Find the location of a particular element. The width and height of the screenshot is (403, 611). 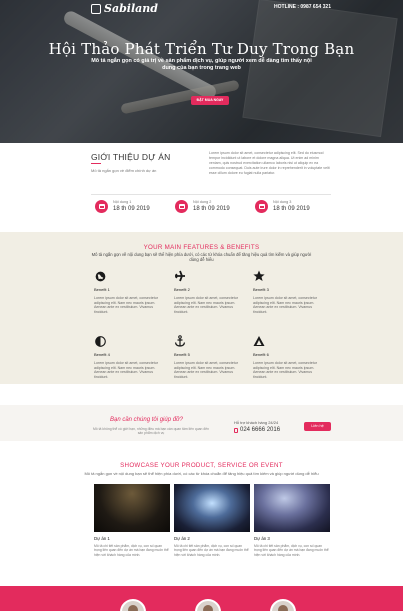

features-title: YOUR MAIN FEATURES & BENEFITS is located at coordinates (201, 247).